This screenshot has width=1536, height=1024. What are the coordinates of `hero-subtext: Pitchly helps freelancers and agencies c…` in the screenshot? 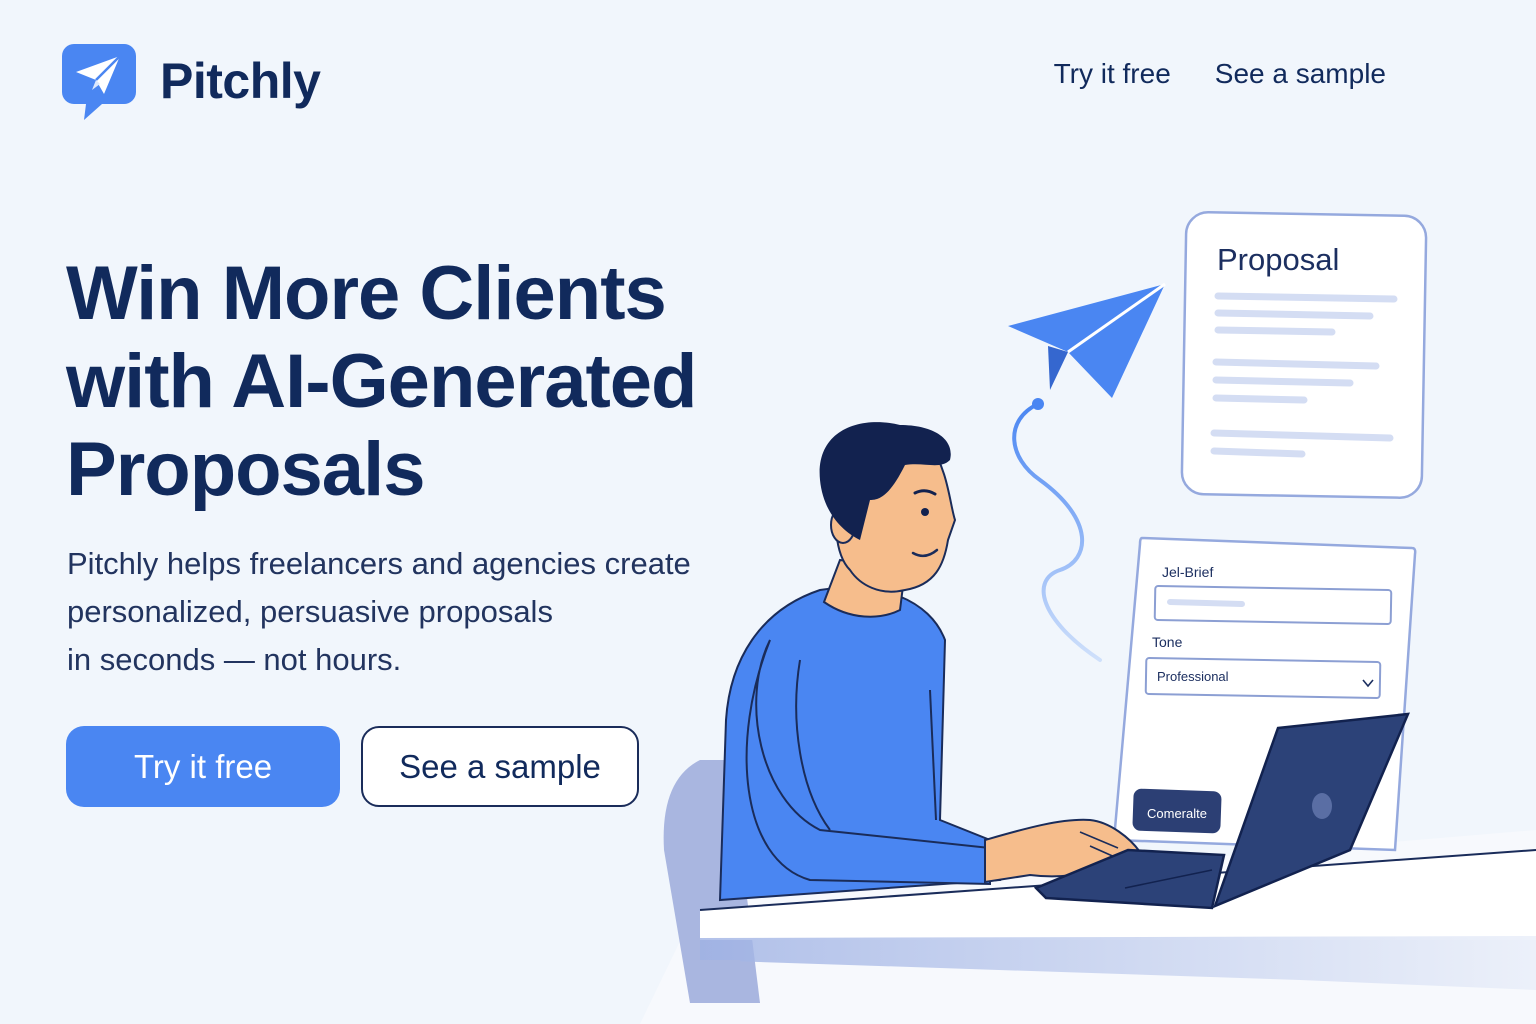 It's located at (407, 612).